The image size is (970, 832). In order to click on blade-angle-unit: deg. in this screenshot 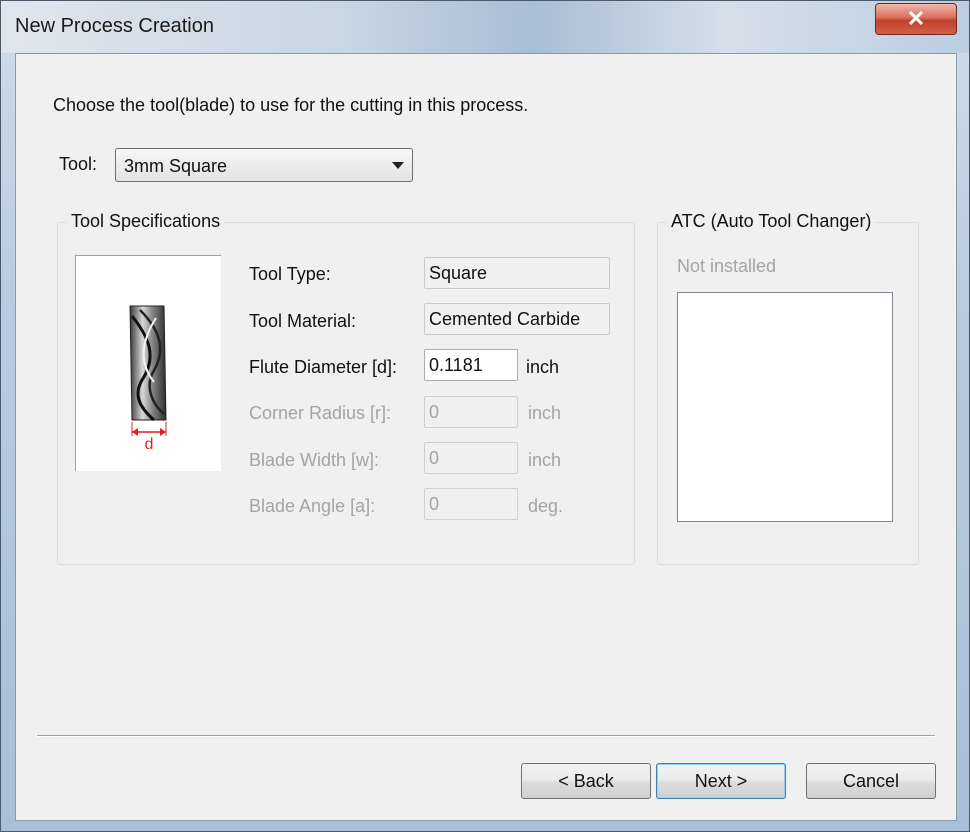, I will do `click(546, 506)`.